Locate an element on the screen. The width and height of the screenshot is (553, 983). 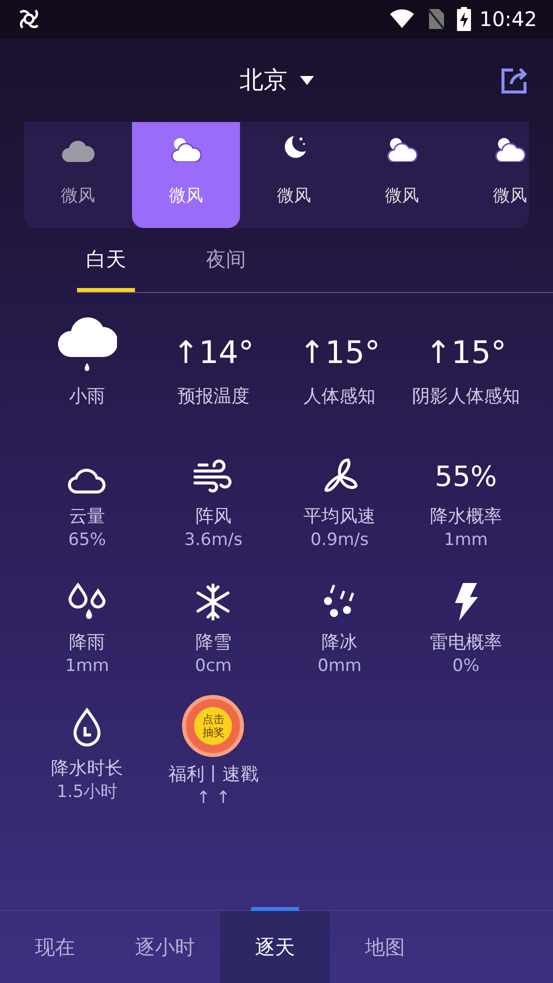
detail-value: 0cm is located at coordinates (213, 666).